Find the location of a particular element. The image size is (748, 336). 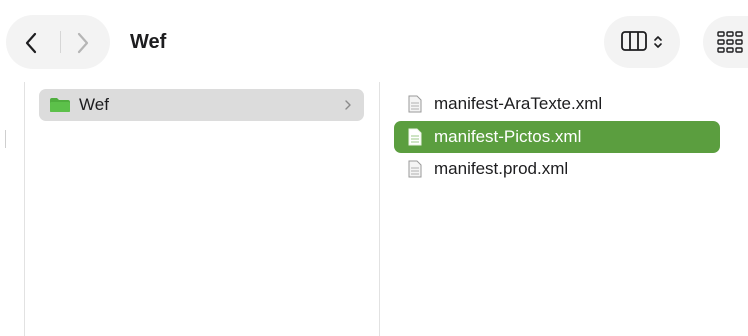

forward-button is located at coordinates (84, 42).